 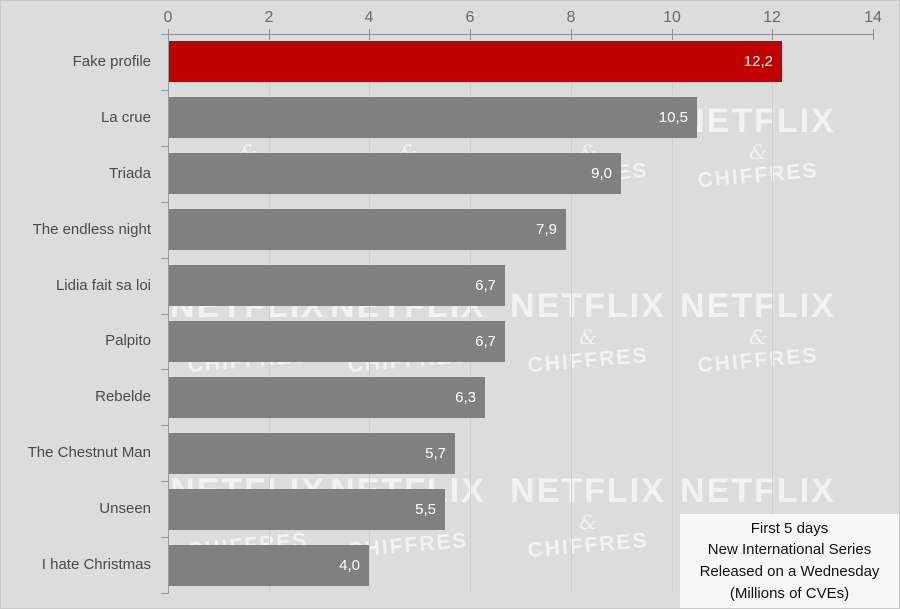 What do you see at coordinates (311, 453) in the screenshot?
I see `bar: 5,7` at bounding box center [311, 453].